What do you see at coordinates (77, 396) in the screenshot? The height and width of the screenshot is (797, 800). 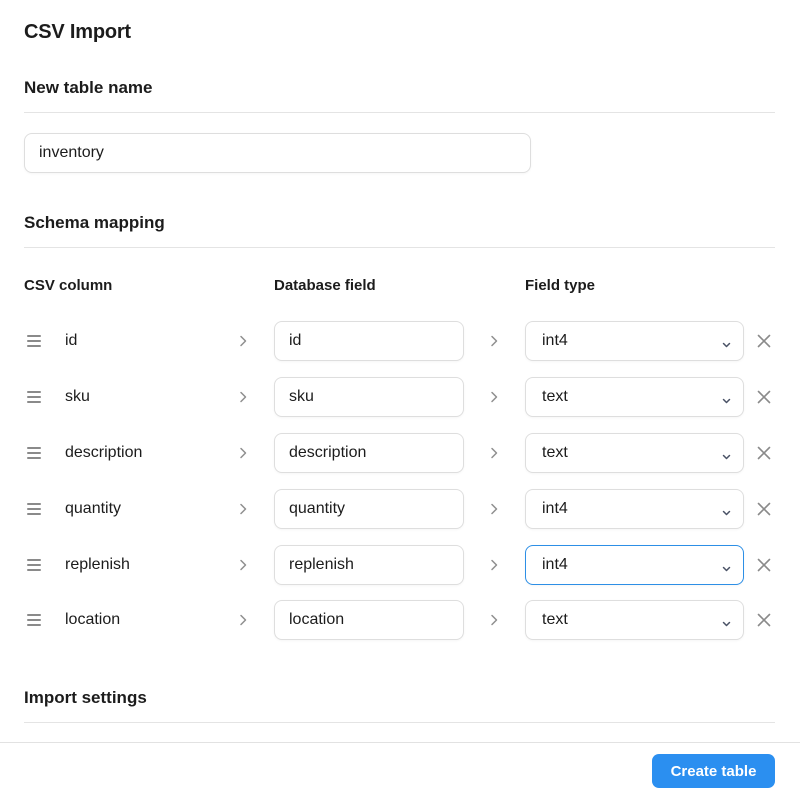 I see `csv-column-name: sku` at bounding box center [77, 396].